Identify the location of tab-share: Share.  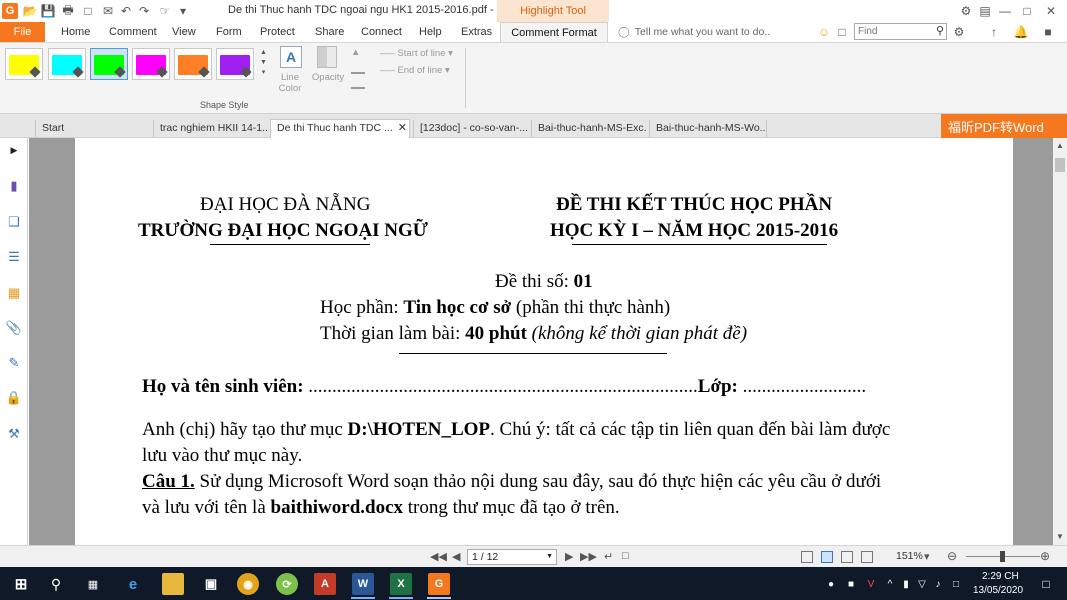
(329, 32).